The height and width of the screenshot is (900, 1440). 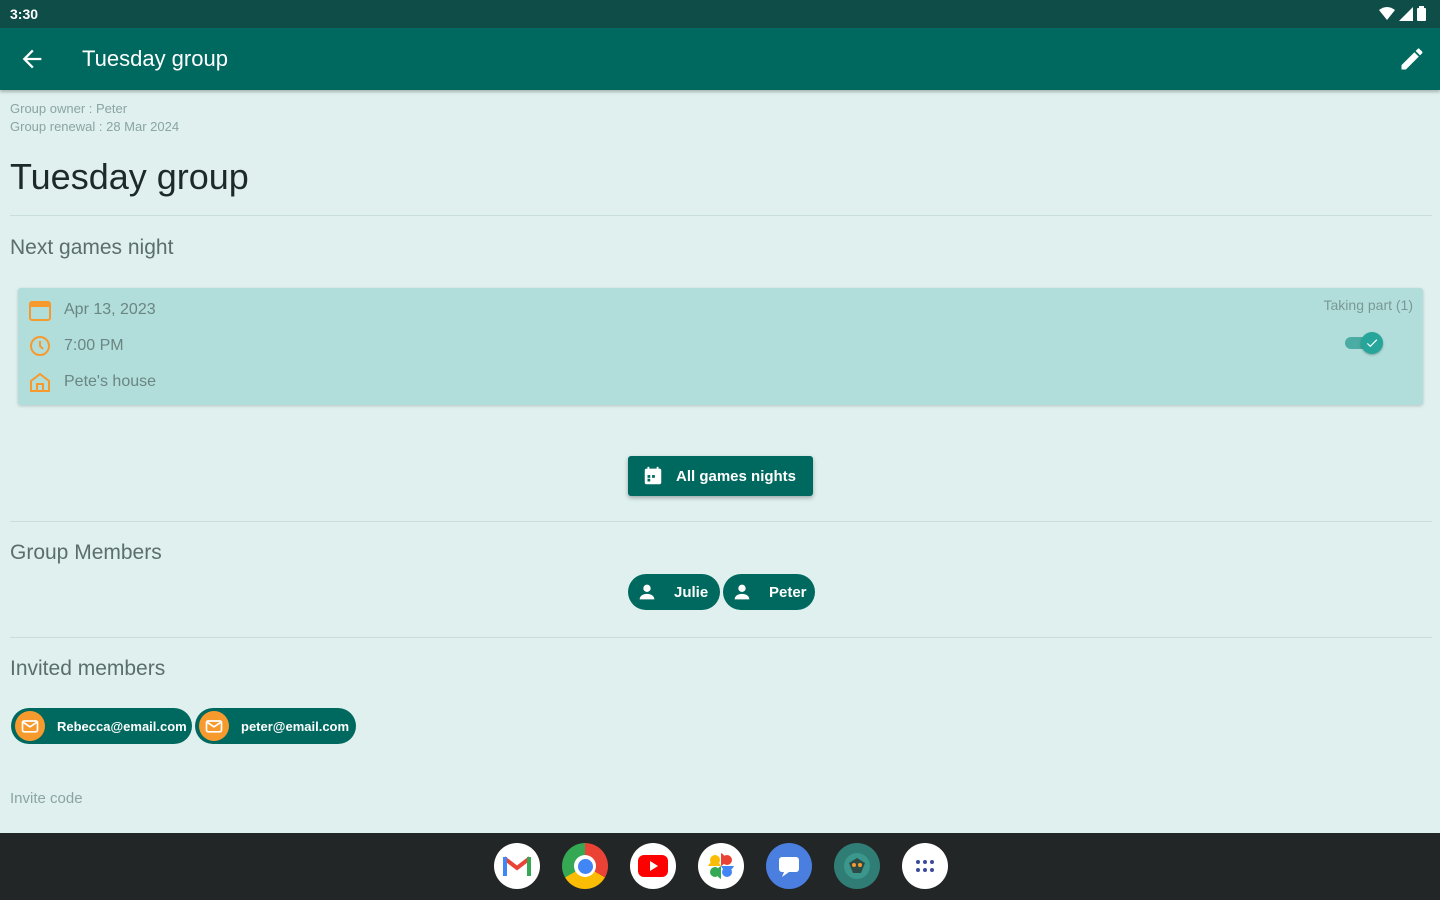 I want to click on app-dock, so click(x=721, y=866).